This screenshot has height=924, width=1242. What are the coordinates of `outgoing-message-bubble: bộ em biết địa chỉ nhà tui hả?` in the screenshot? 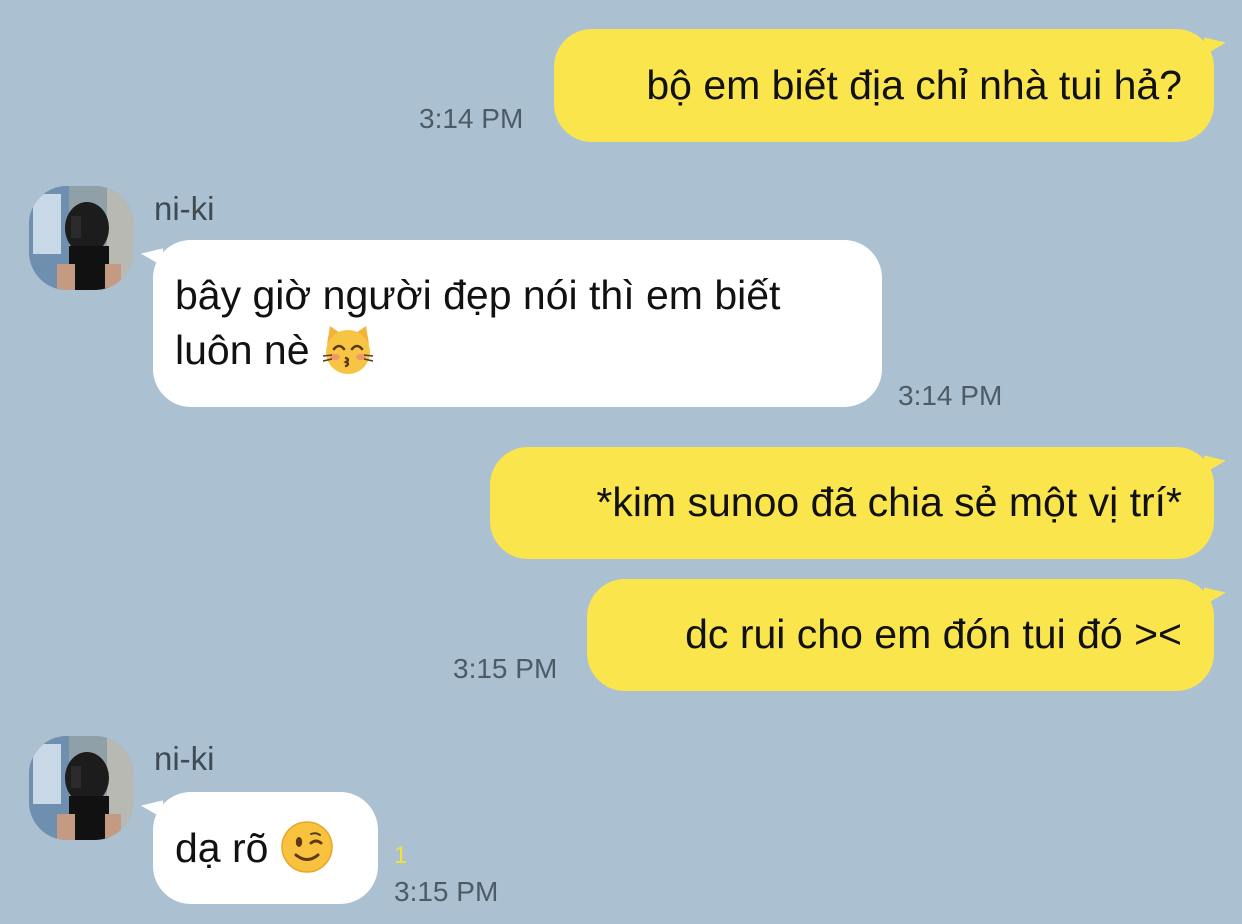 It's located at (884, 85).